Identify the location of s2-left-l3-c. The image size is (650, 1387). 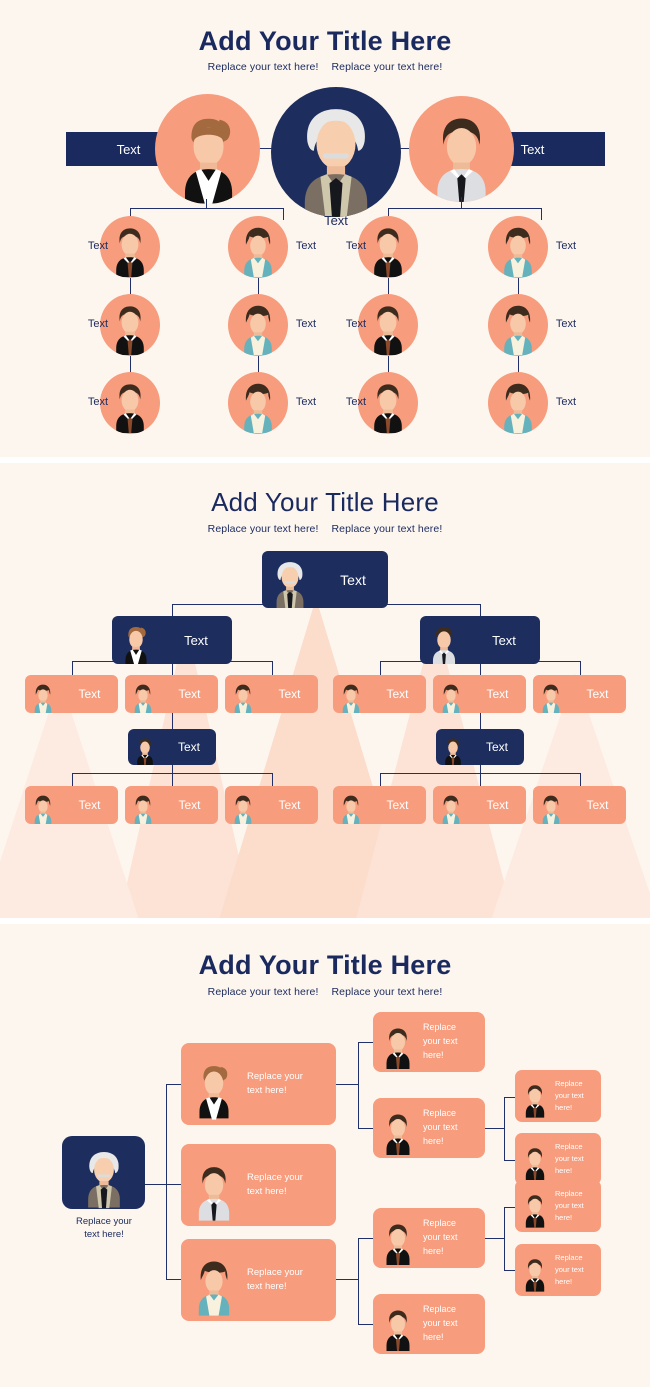
(272, 668).